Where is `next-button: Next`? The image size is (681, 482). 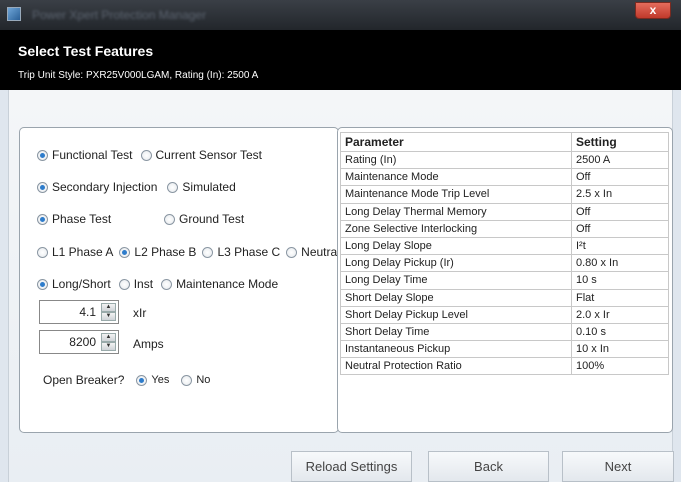 next-button: Next is located at coordinates (618, 466).